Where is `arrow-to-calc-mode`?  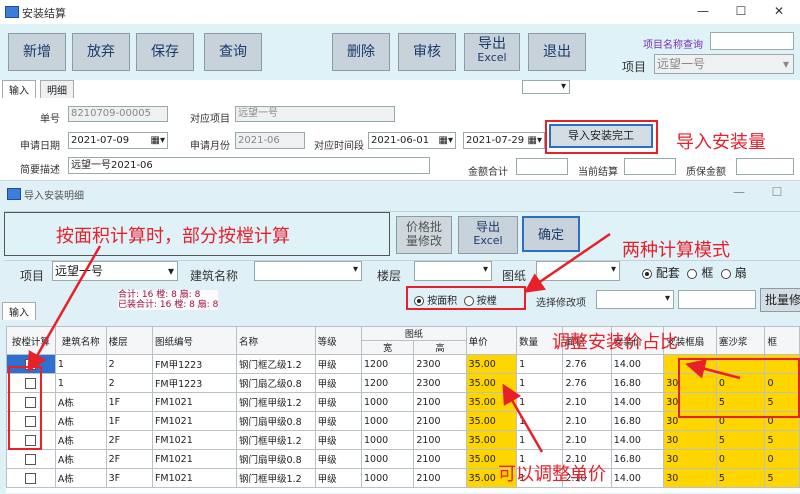 arrow-to-calc-mode is located at coordinates (567, 262).